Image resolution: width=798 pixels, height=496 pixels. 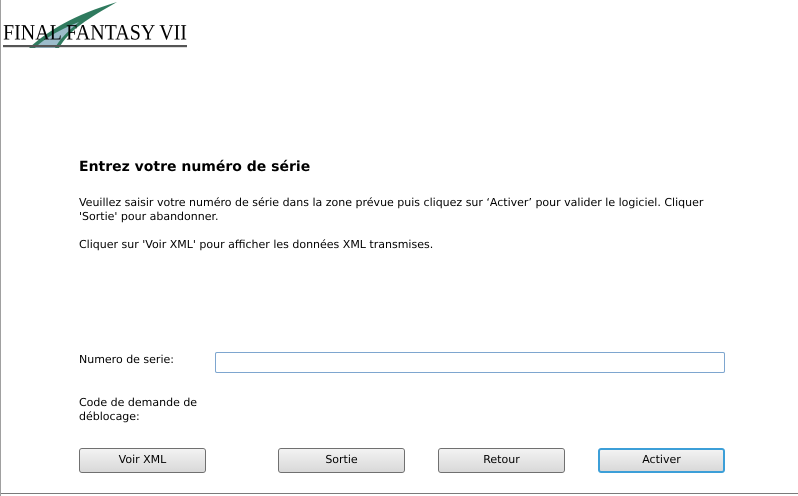 What do you see at coordinates (470, 362) in the screenshot?
I see `serial-number-field` at bounding box center [470, 362].